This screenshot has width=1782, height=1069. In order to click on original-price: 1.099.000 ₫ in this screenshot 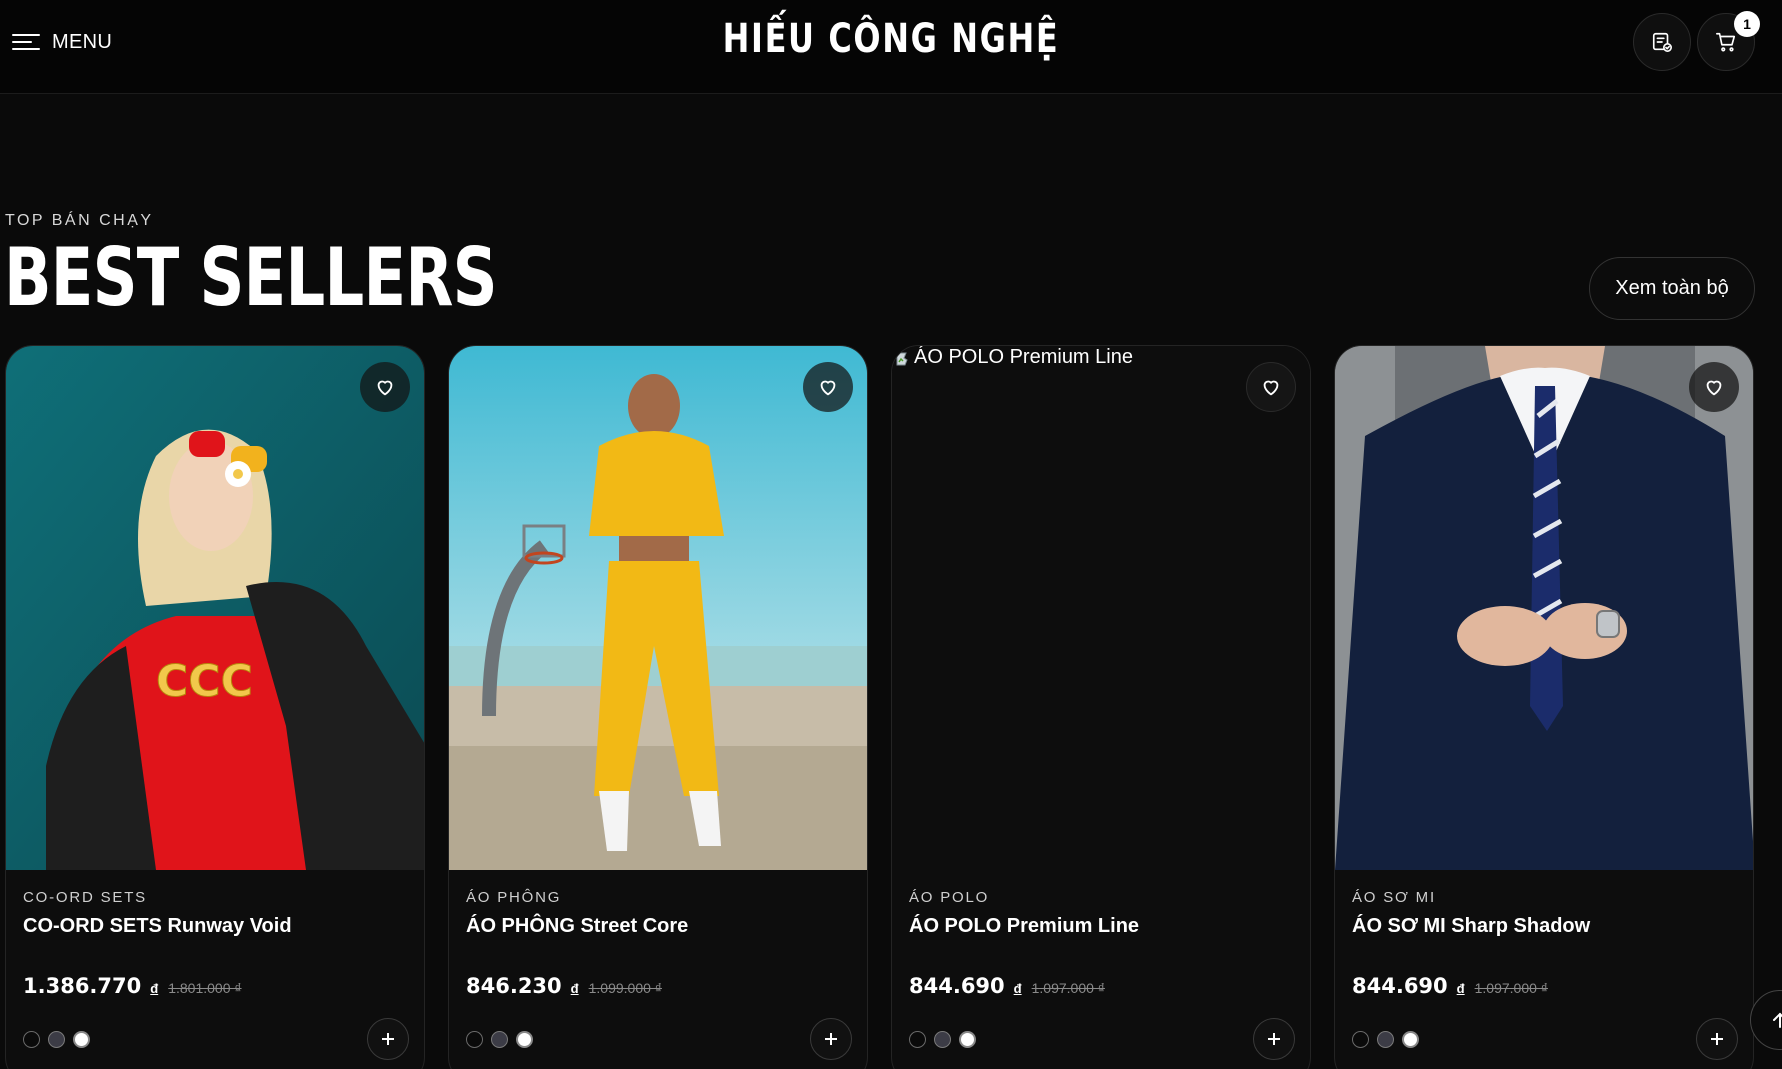, I will do `click(625, 988)`.